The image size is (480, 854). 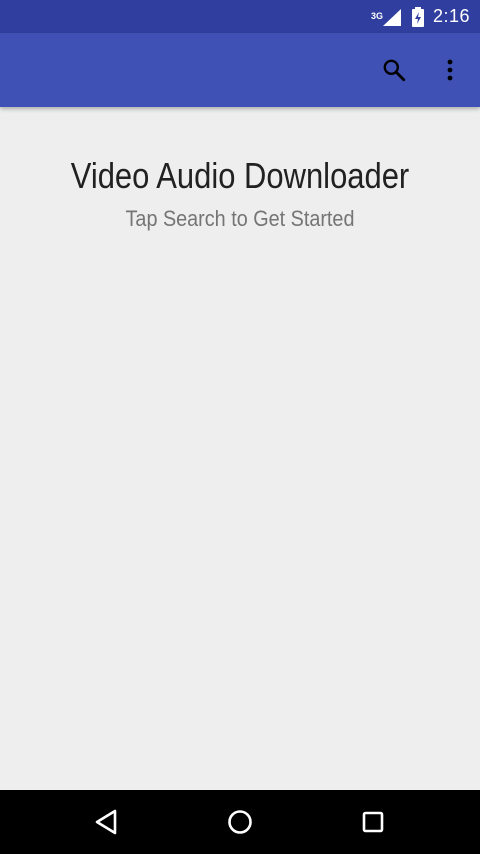 I want to click on more-options-button, so click(x=450, y=70).